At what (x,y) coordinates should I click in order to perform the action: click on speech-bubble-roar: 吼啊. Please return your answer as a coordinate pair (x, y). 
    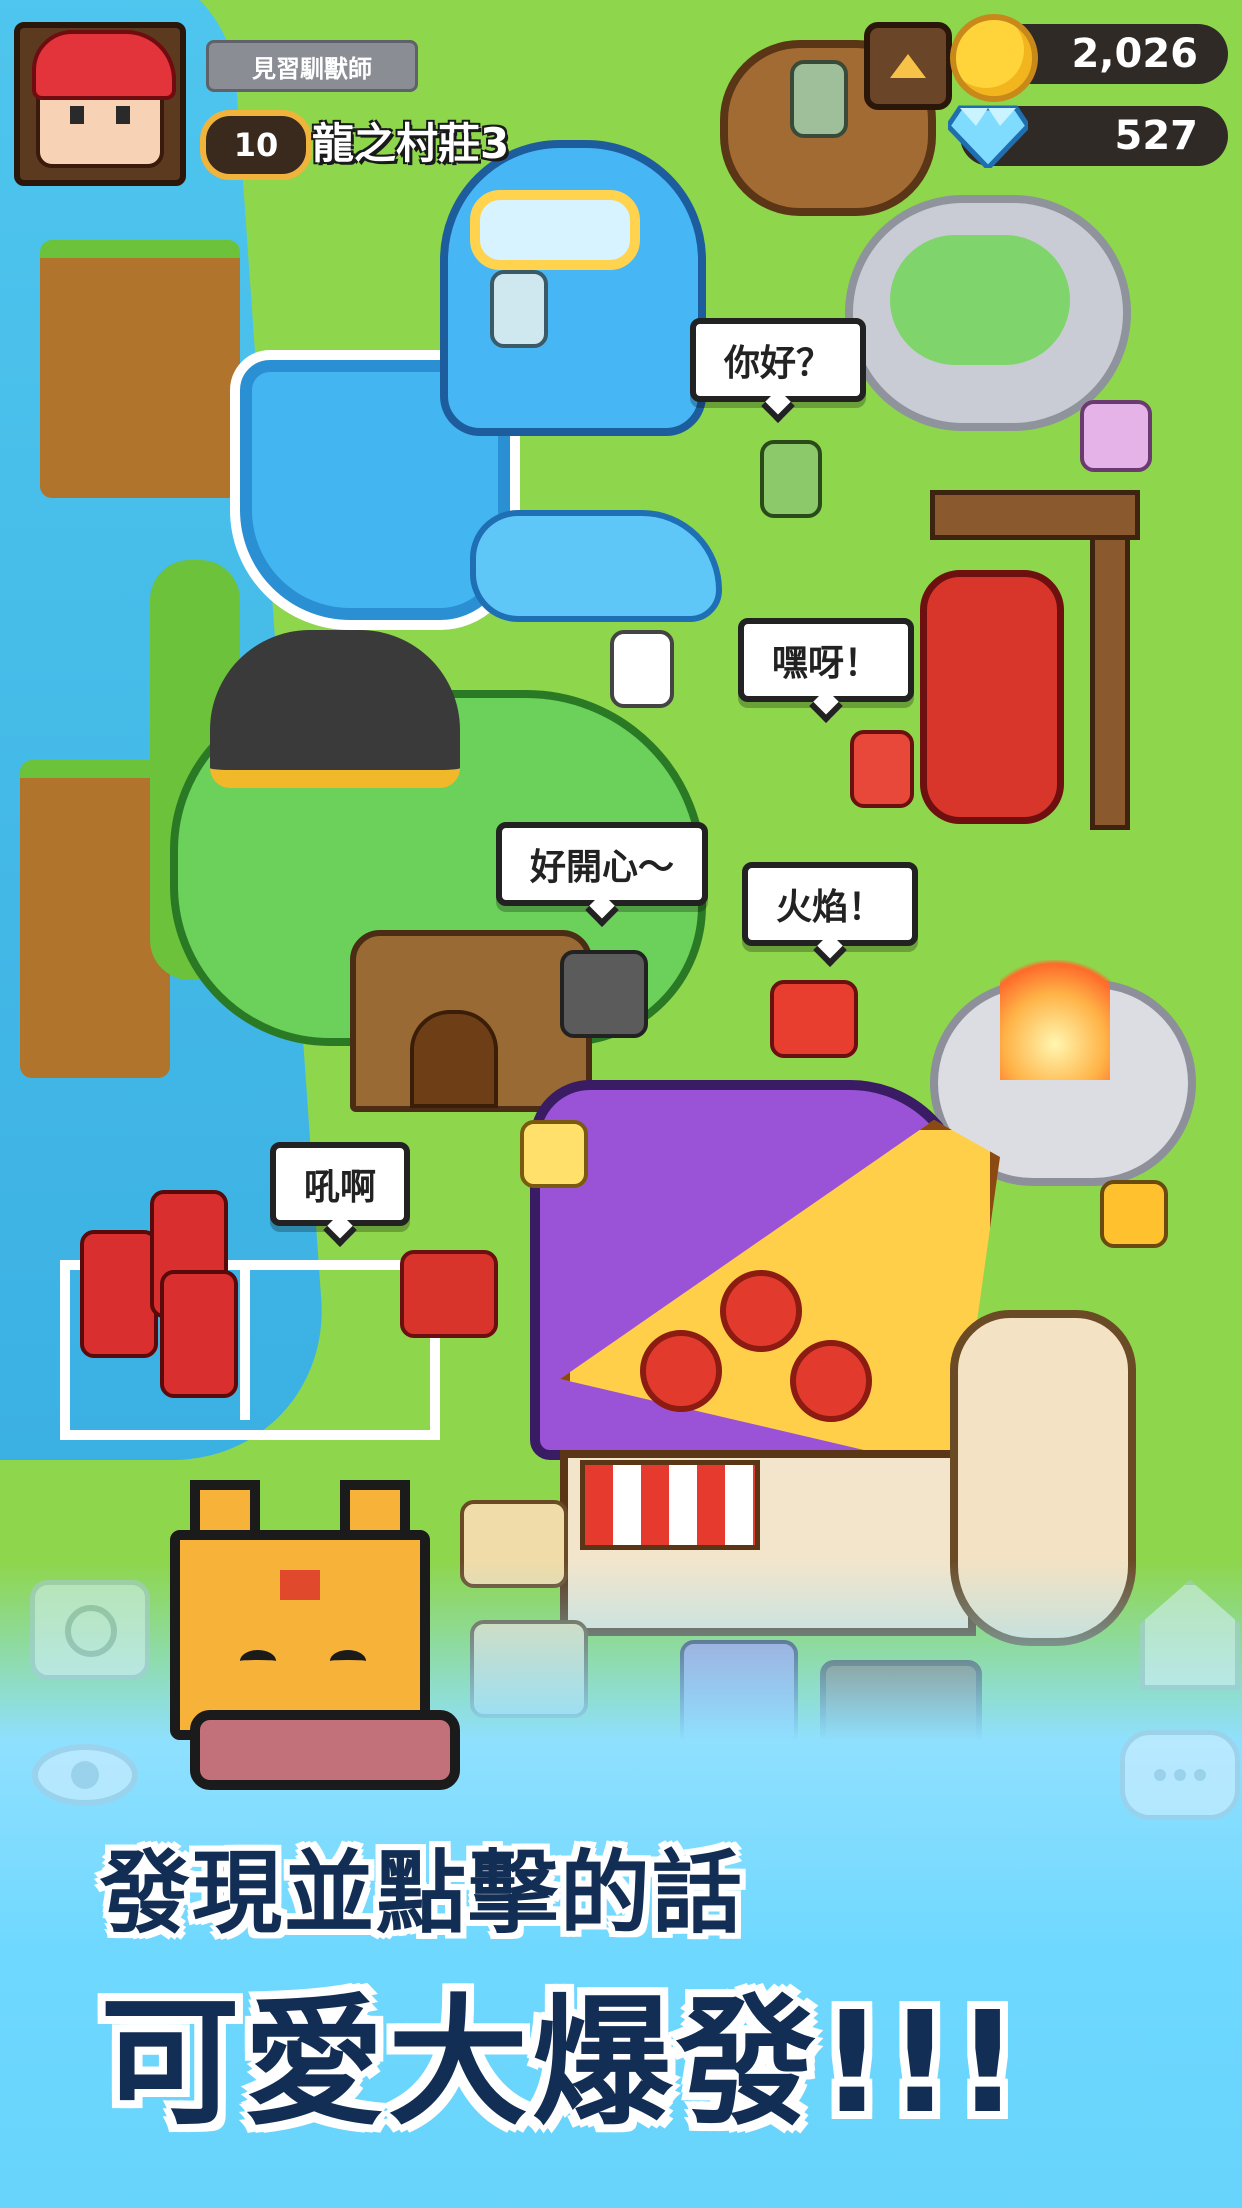
    Looking at the image, I should click on (340, 1184).